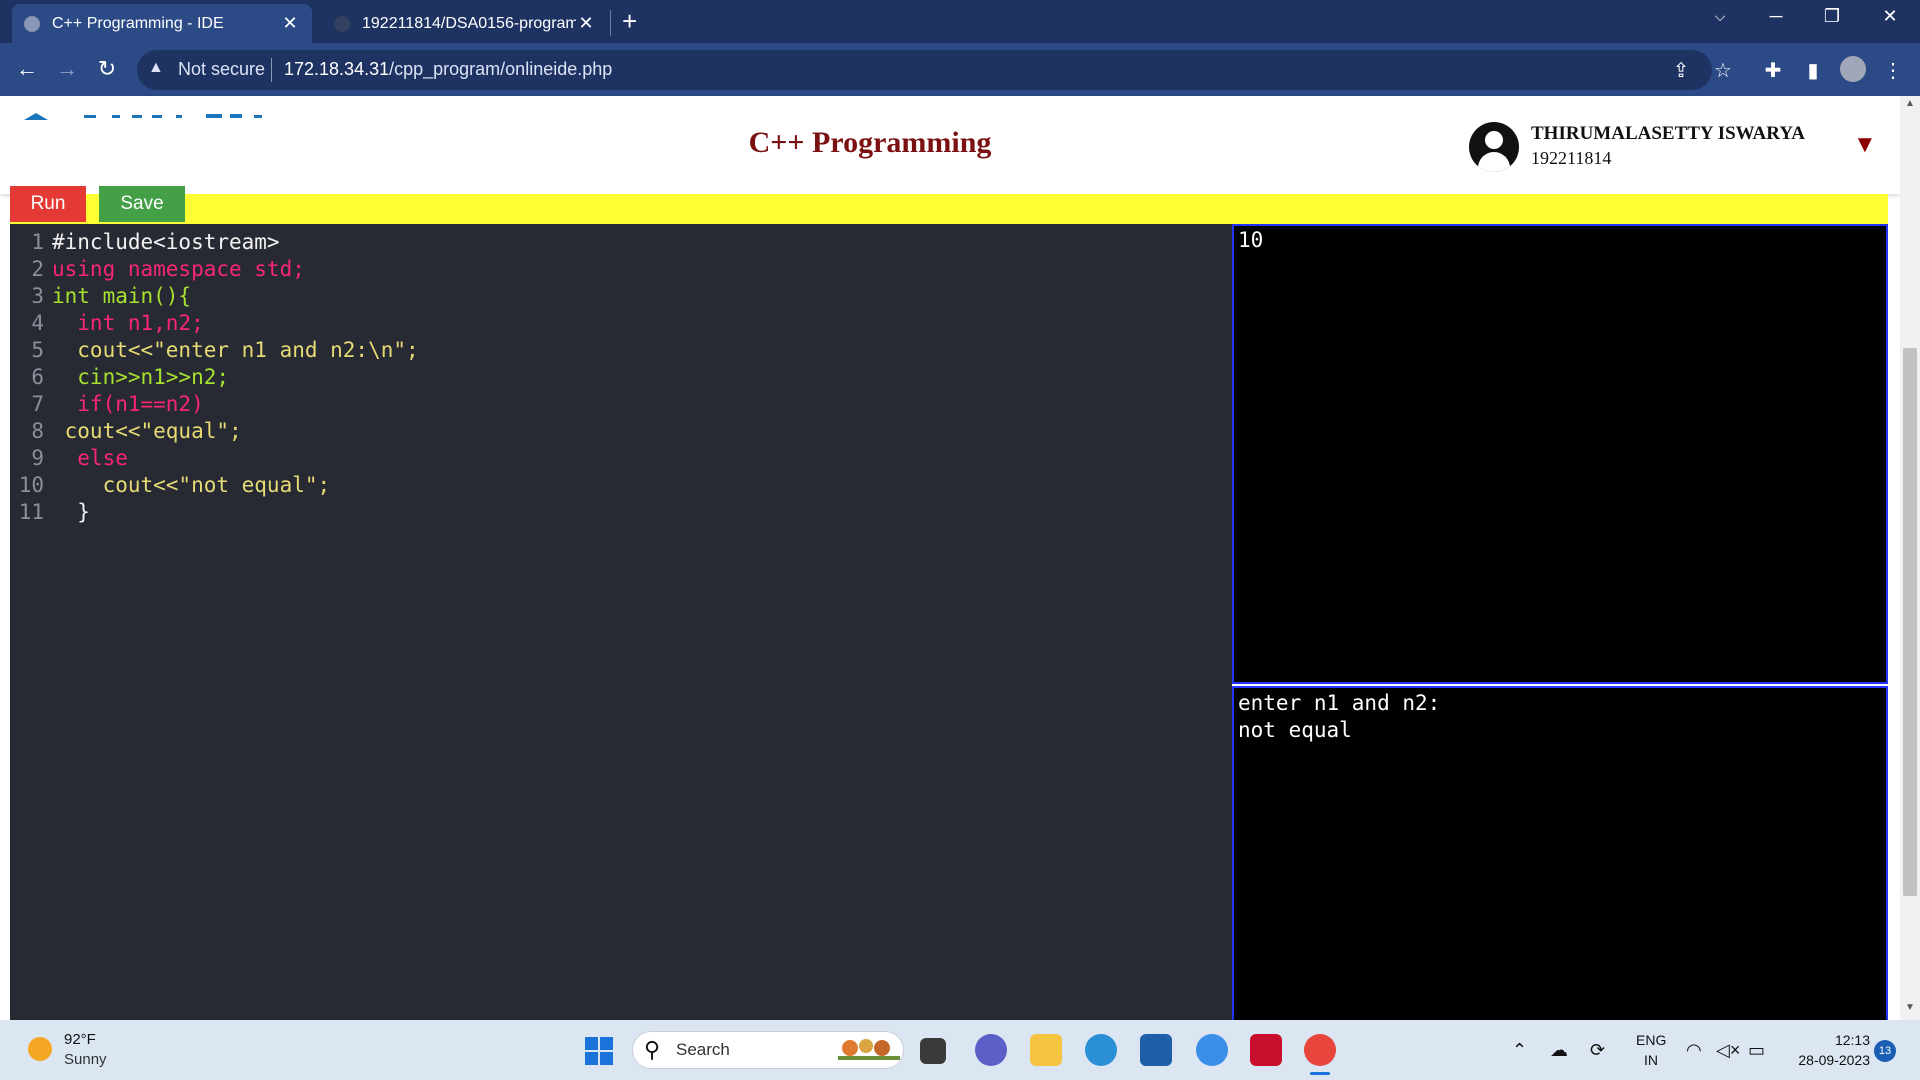 The width and height of the screenshot is (1920, 1080). What do you see at coordinates (933, 1051) in the screenshot?
I see `taskview-icon` at bounding box center [933, 1051].